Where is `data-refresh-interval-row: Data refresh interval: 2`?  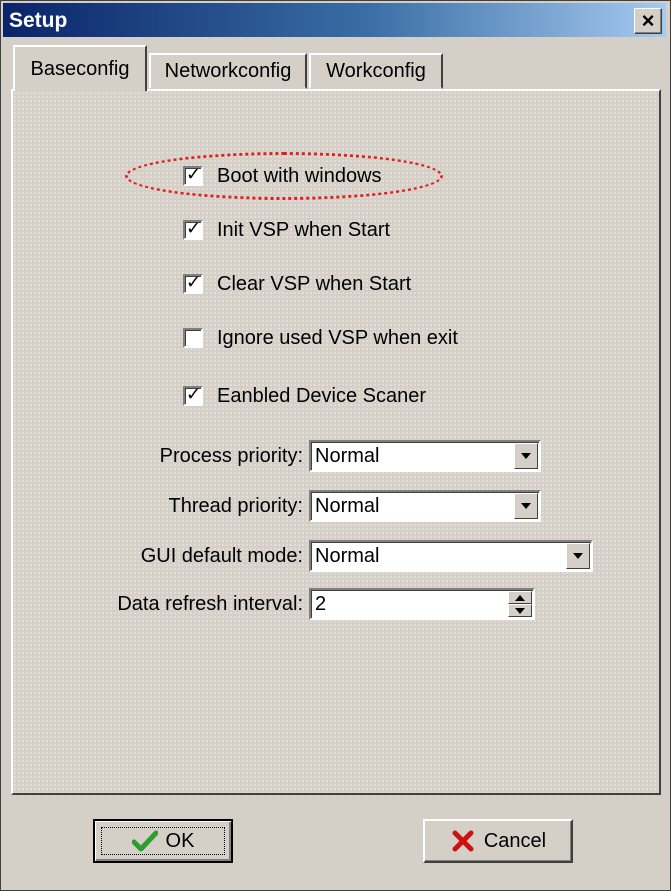 data-refresh-interval-row: Data refresh interval: 2 is located at coordinates (274, 604).